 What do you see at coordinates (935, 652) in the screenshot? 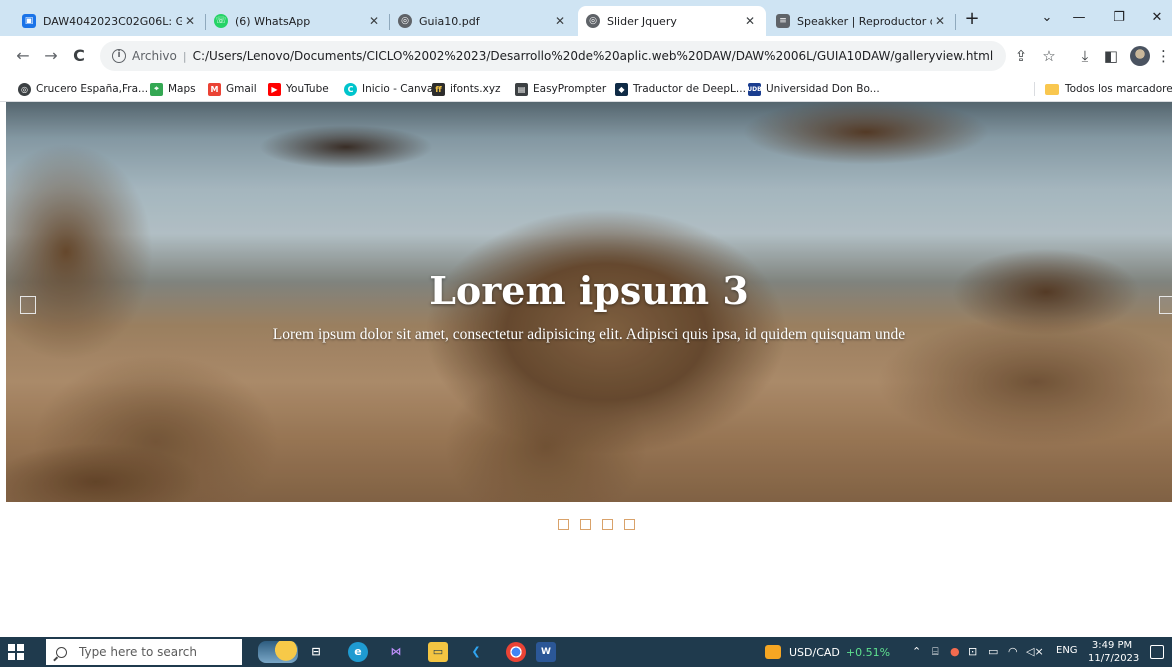
I see `network-icon: ⌸` at bounding box center [935, 652].